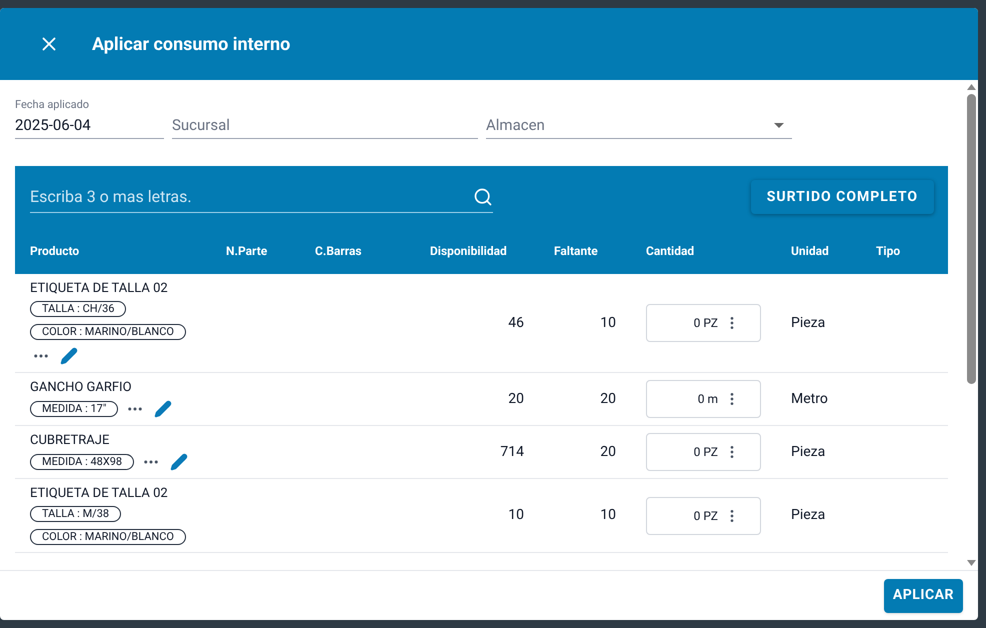 This screenshot has width=986, height=628. I want to click on surtido-button: SURTIDO COMPLETO, so click(842, 197).